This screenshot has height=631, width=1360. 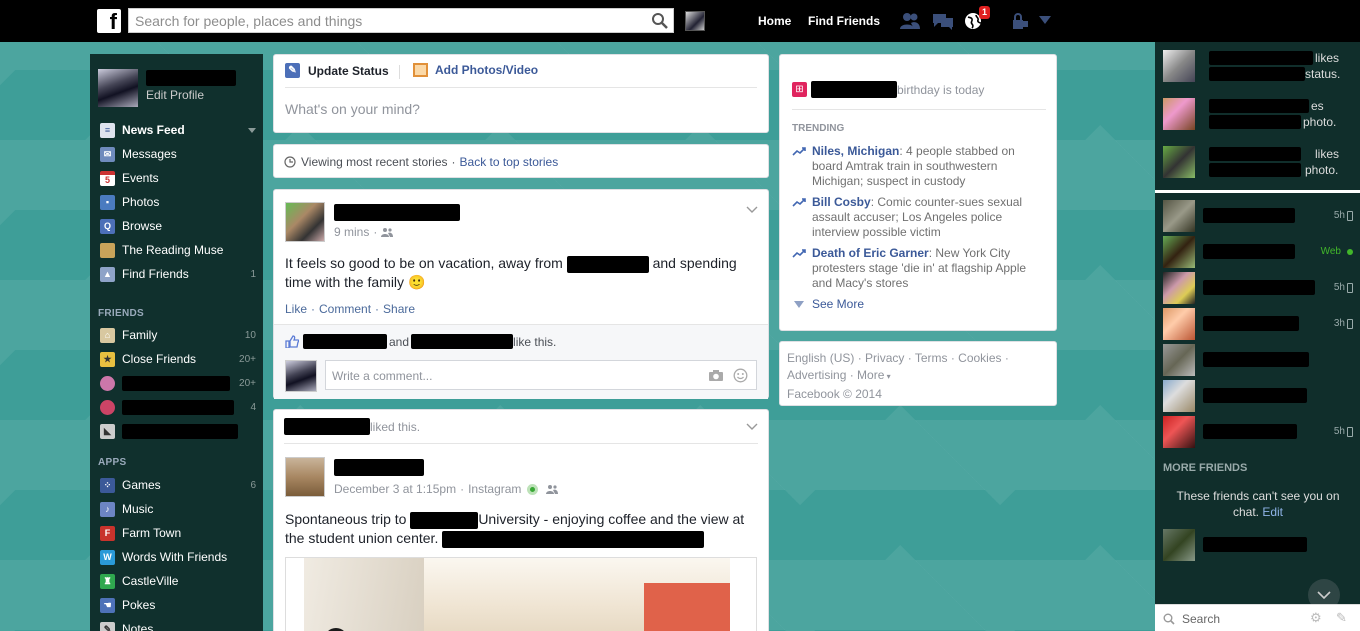 What do you see at coordinates (152, 533) in the screenshot?
I see `sidebar-item-label: Farm Town` at bounding box center [152, 533].